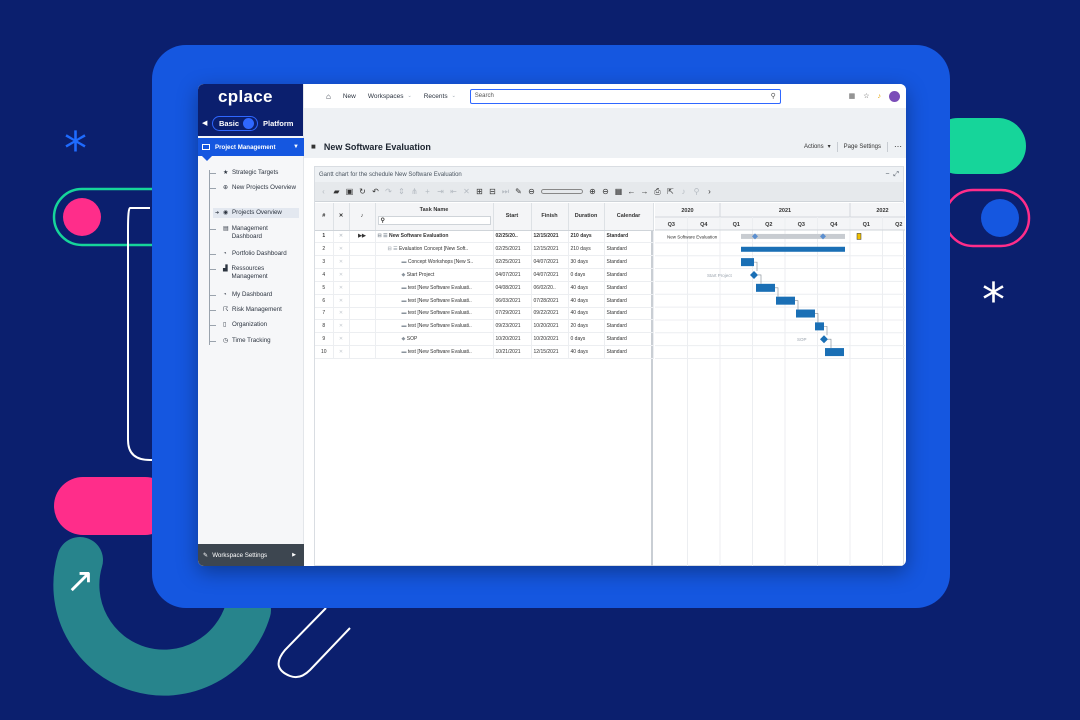 The image size is (1080, 720). What do you see at coordinates (898, 146) in the screenshot?
I see `more-icon: ⋯` at bounding box center [898, 146].